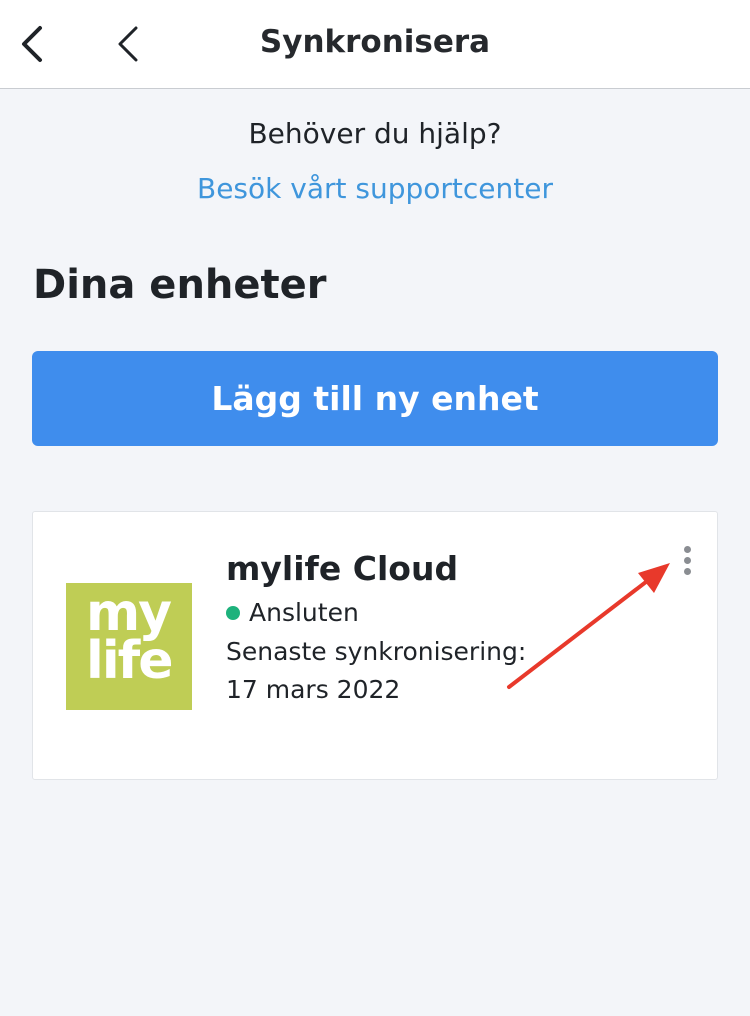 The height and width of the screenshot is (1016, 750). I want to click on last-sync-date: 17 mars 2022, so click(313, 689).